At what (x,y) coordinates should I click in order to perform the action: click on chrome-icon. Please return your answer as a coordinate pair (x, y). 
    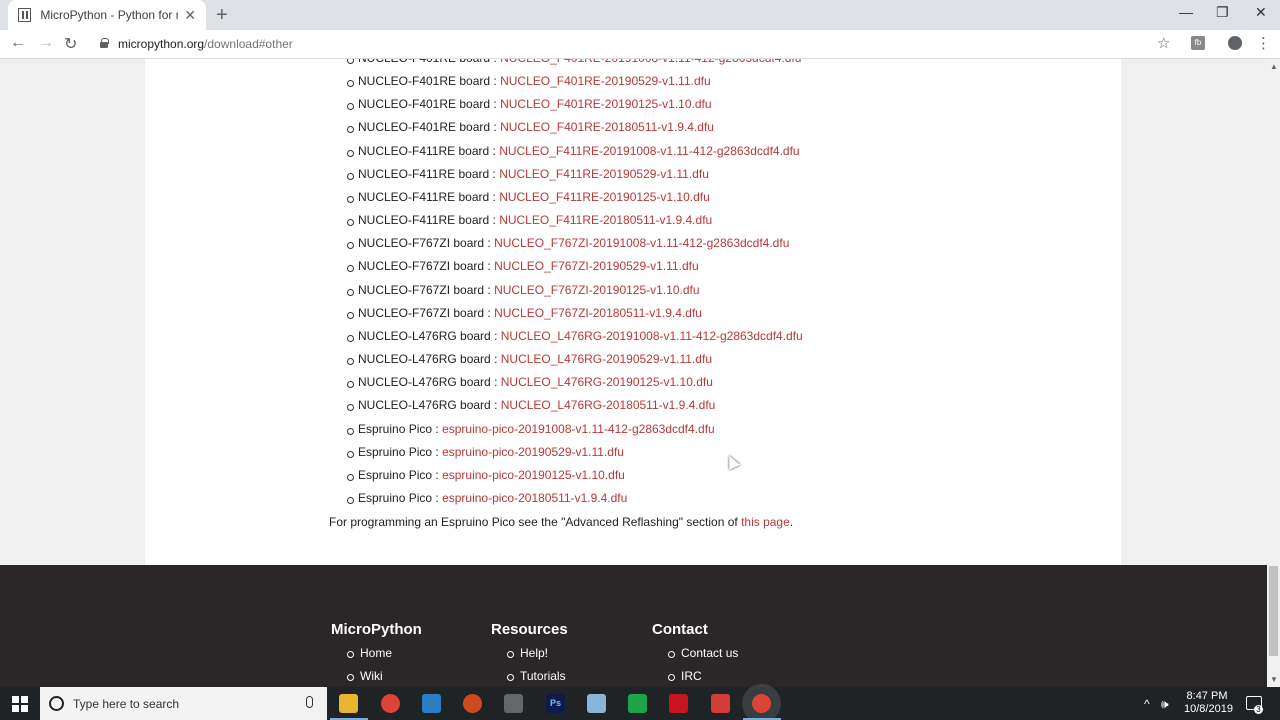
    Looking at the image, I should click on (390, 703).